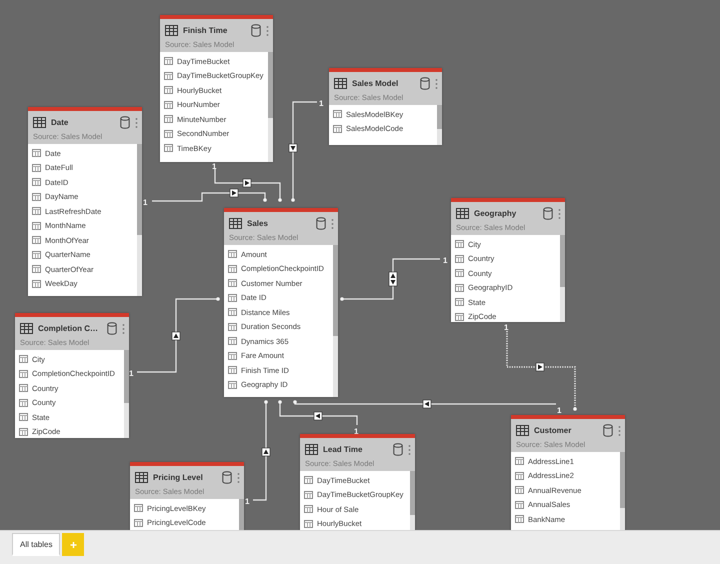 The height and width of the screenshot is (564, 720). What do you see at coordinates (205, 30) in the screenshot?
I see `table-title: Finish Time` at bounding box center [205, 30].